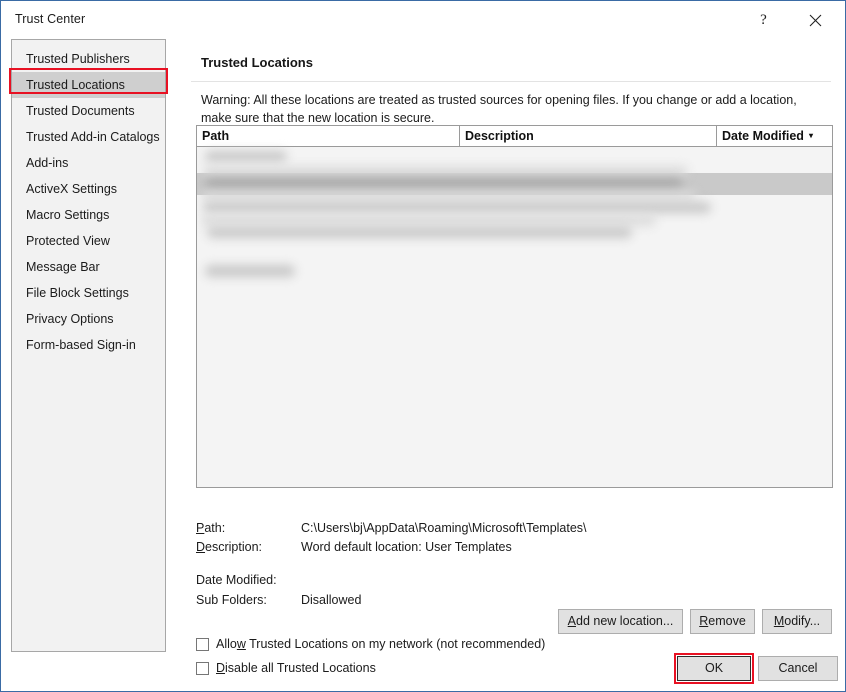  Describe the element at coordinates (296, 668) in the screenshot. I see `disable-all-trusted-locations-label: Disable all Trusted Locations` at that location.